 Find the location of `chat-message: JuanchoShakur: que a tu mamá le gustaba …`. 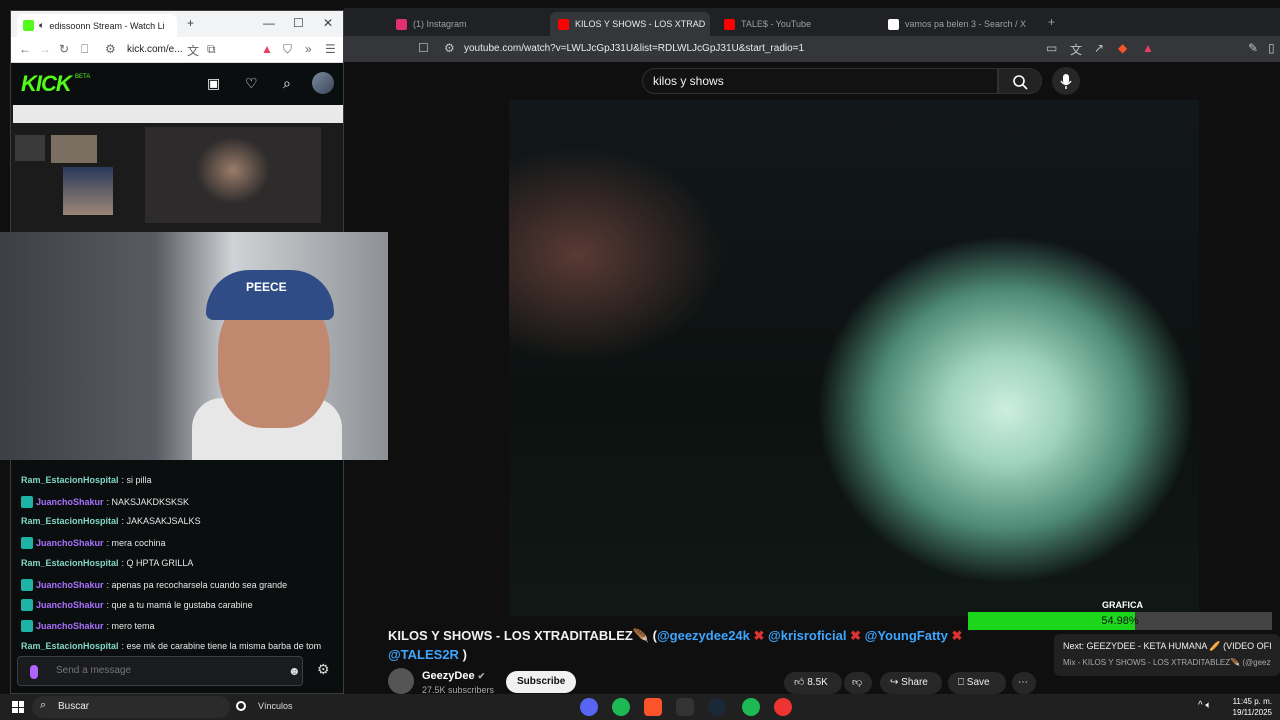

chat-message: JuanchoShakur: que a tu mamá le gustaba … is located at coordinates (137, 605).